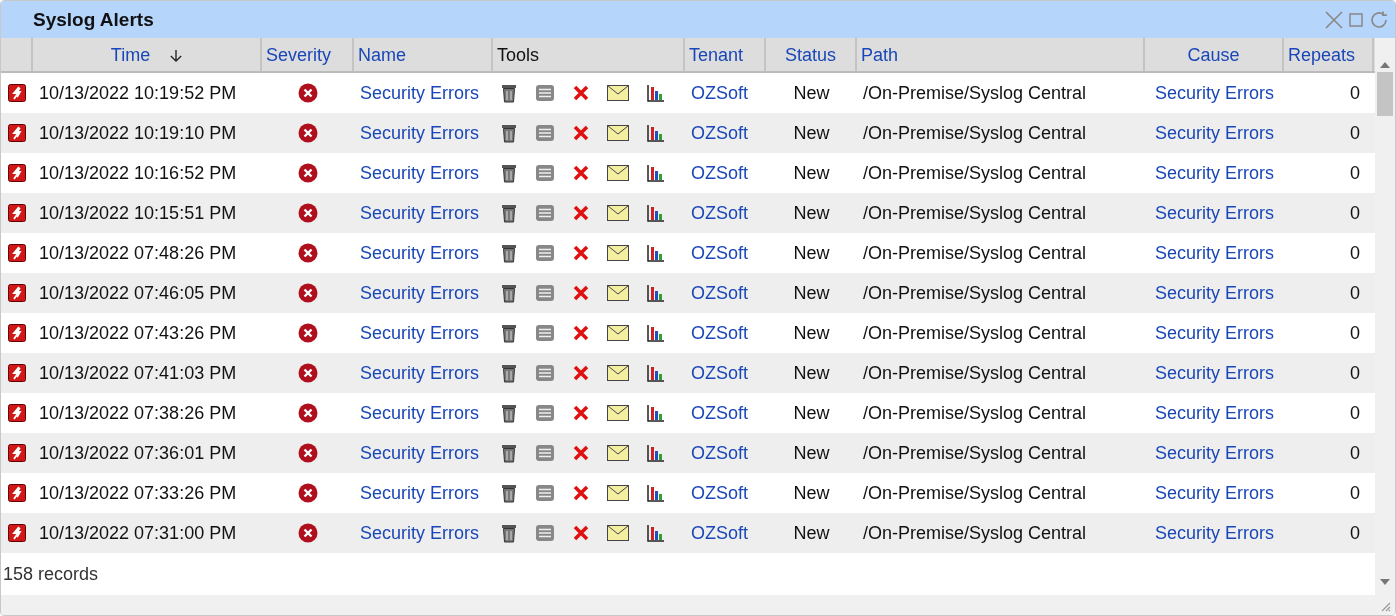 The image size is (1396, 616). I want to click on column-header: Cause, so click(1214, 55).